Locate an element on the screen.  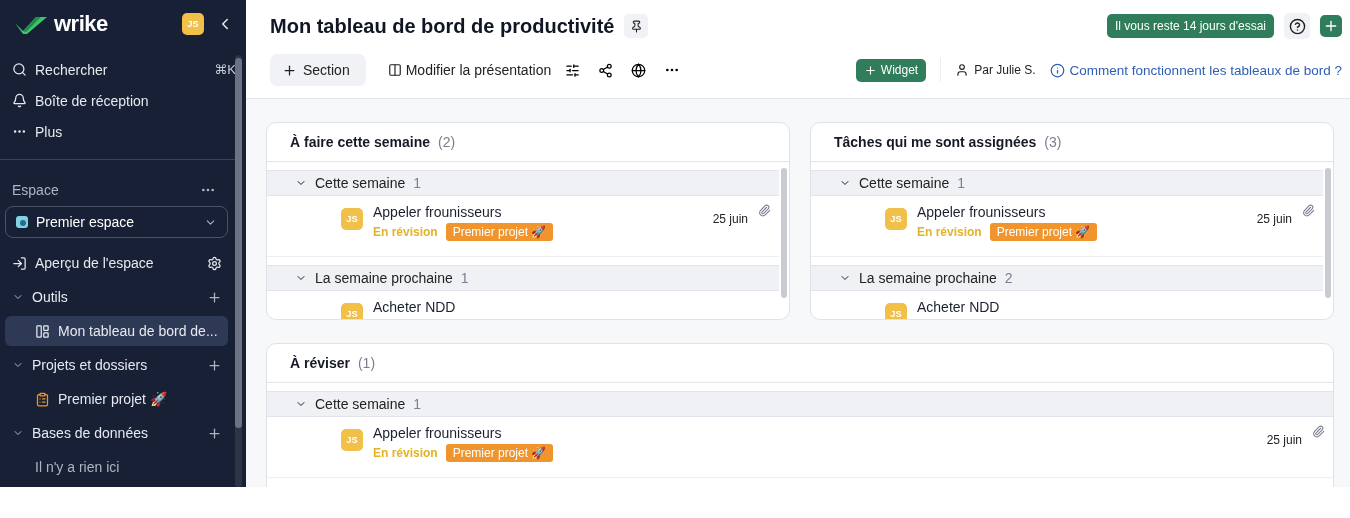
enter-icon is located at coordinates (19, 263).